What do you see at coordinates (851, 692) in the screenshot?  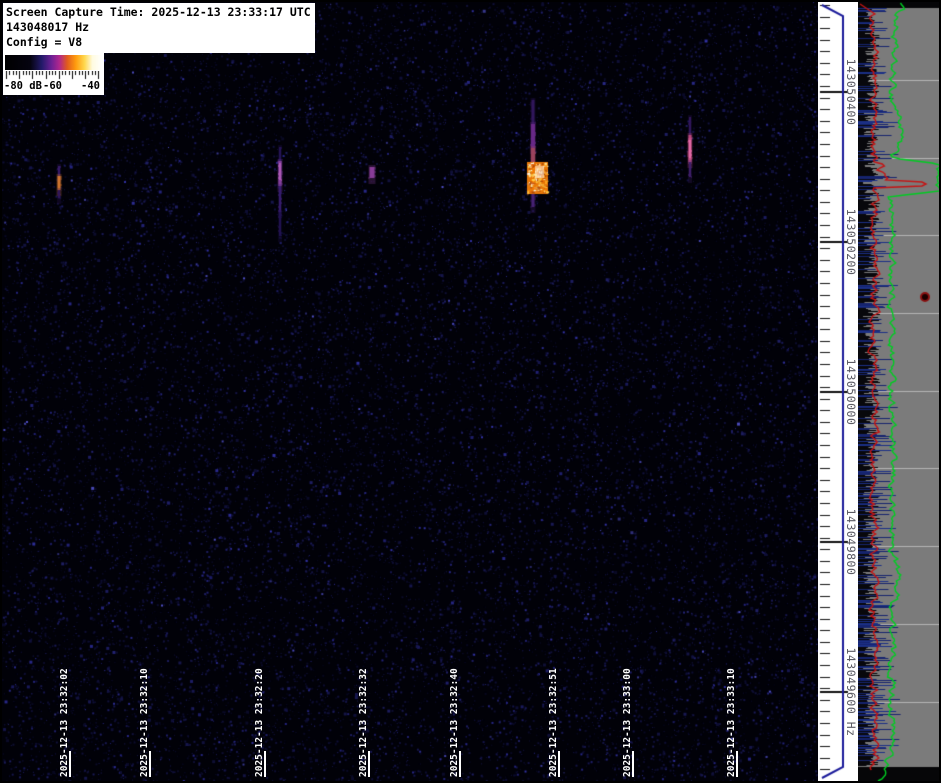 I see `frequency-label: 143049600 Hz` at bounding box center [851, 692].